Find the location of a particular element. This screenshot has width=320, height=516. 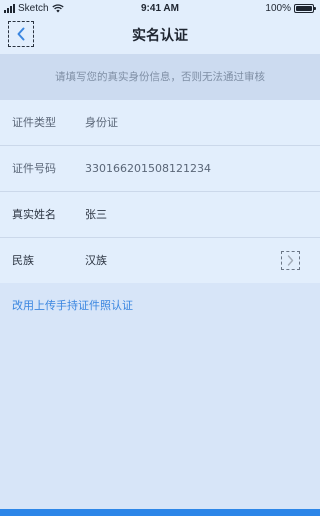

id-type-value: 身份证 is located at coordinates (101, 122).